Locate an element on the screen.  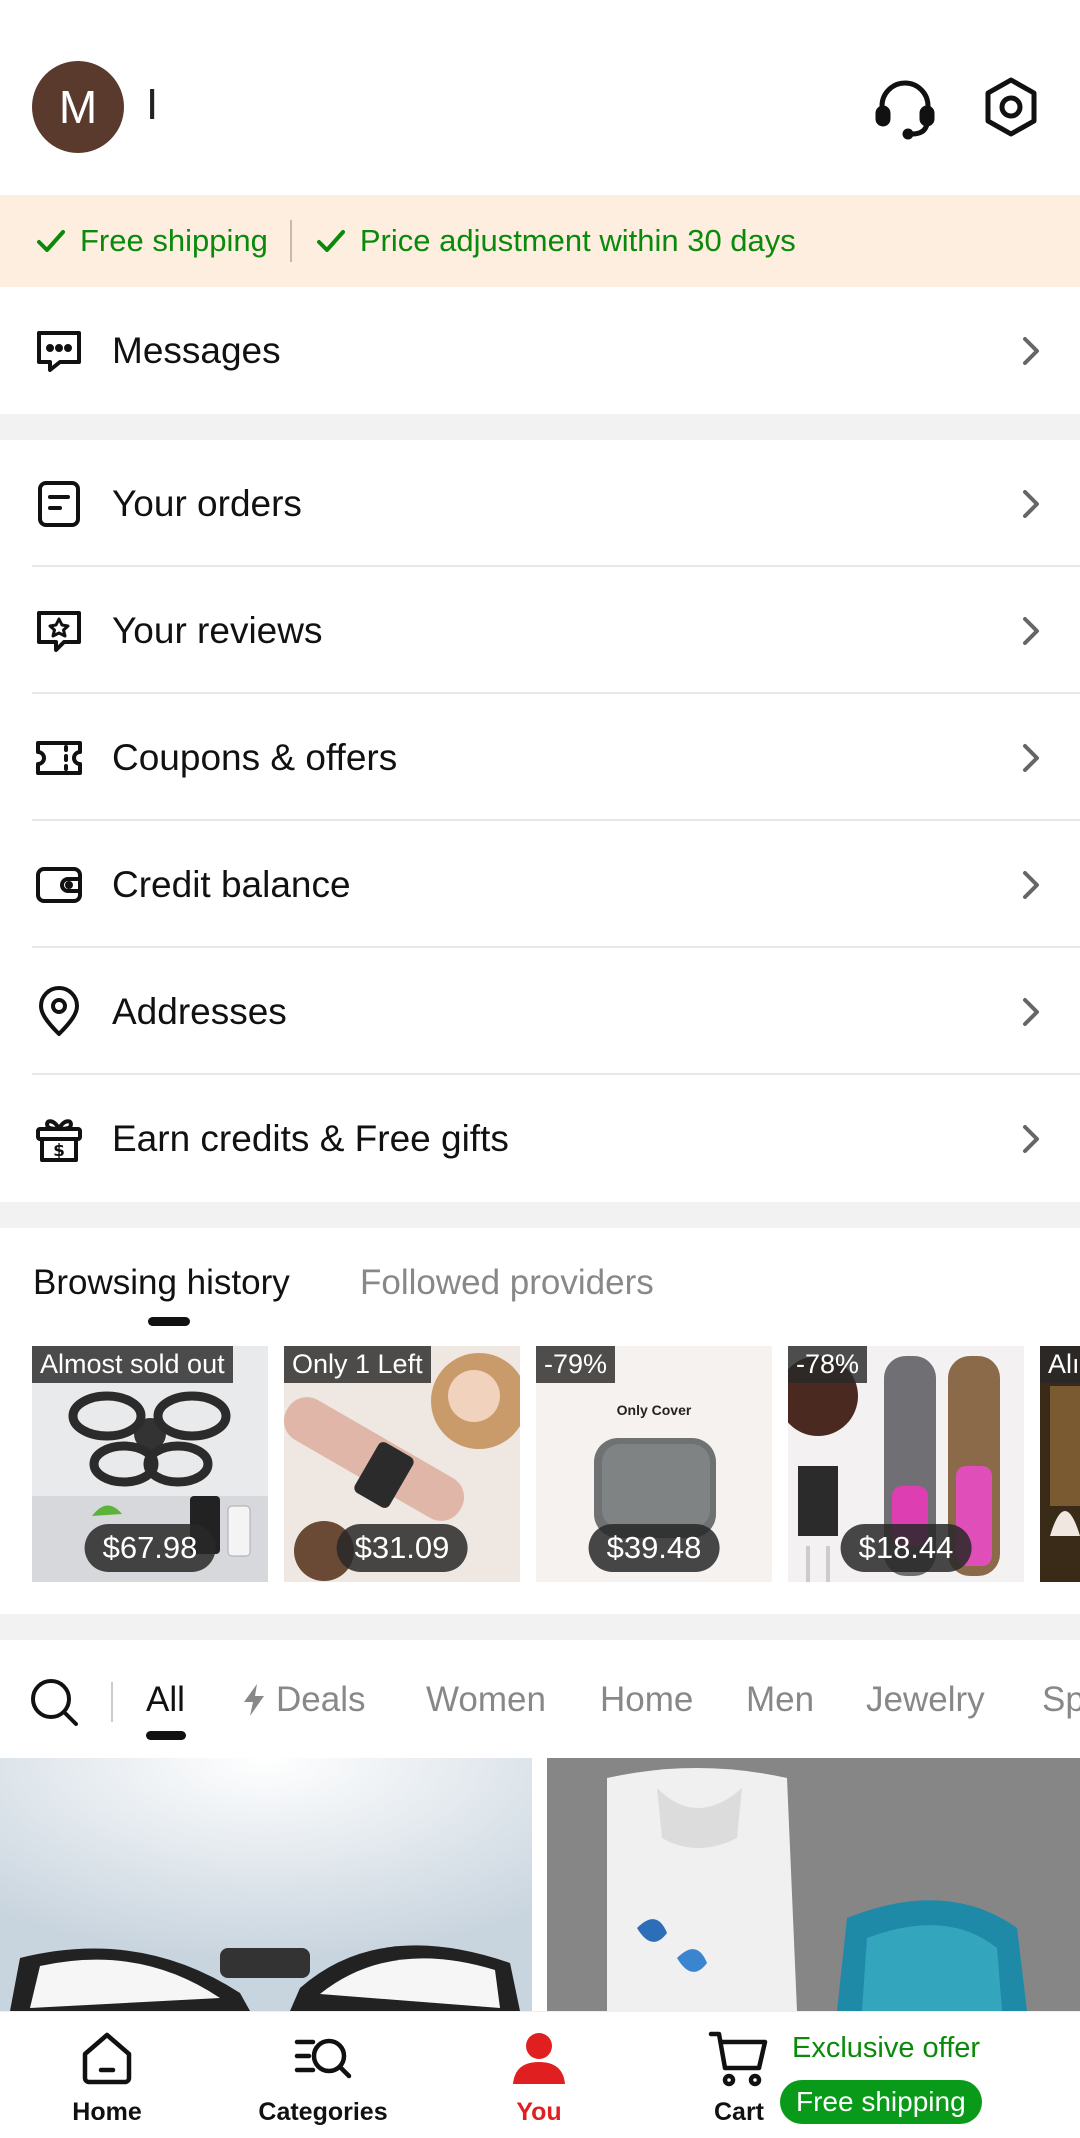
product-image-butterfly-dress is located at coordinates (813, 1884).